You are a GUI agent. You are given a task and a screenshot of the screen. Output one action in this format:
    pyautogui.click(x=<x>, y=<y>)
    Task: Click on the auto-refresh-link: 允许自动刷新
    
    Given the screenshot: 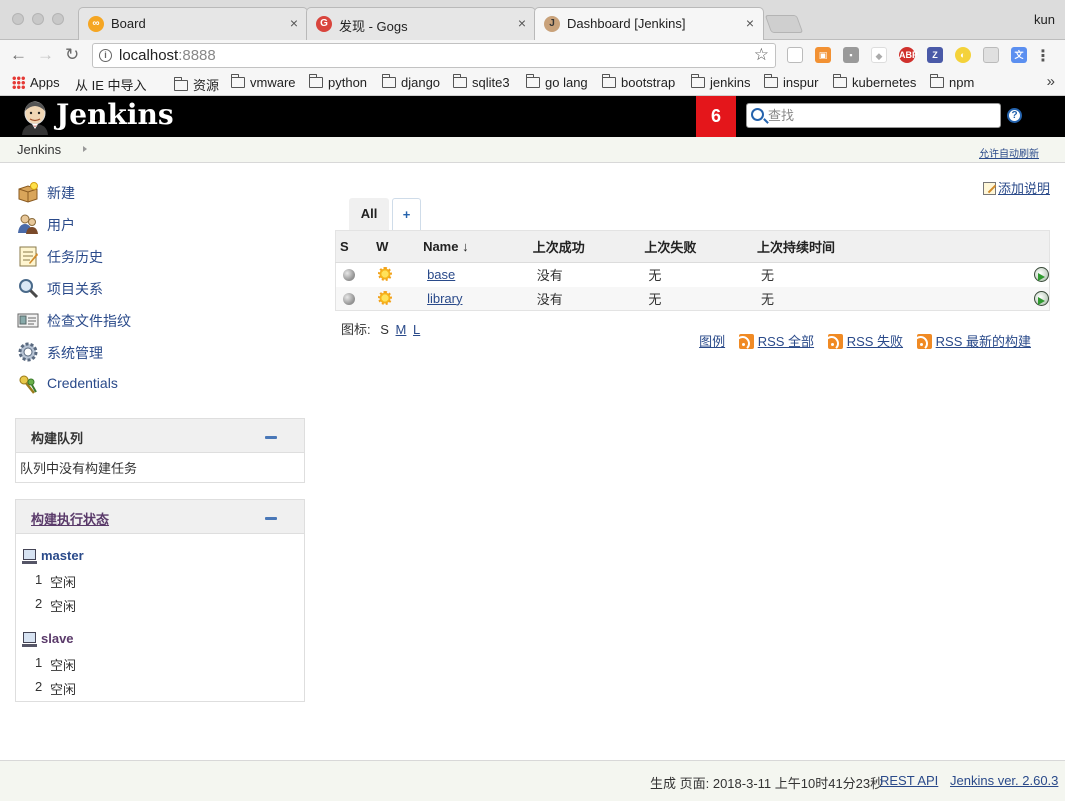 What is the action you would take?
    pyautogui.click(x=1009, y=152)
    